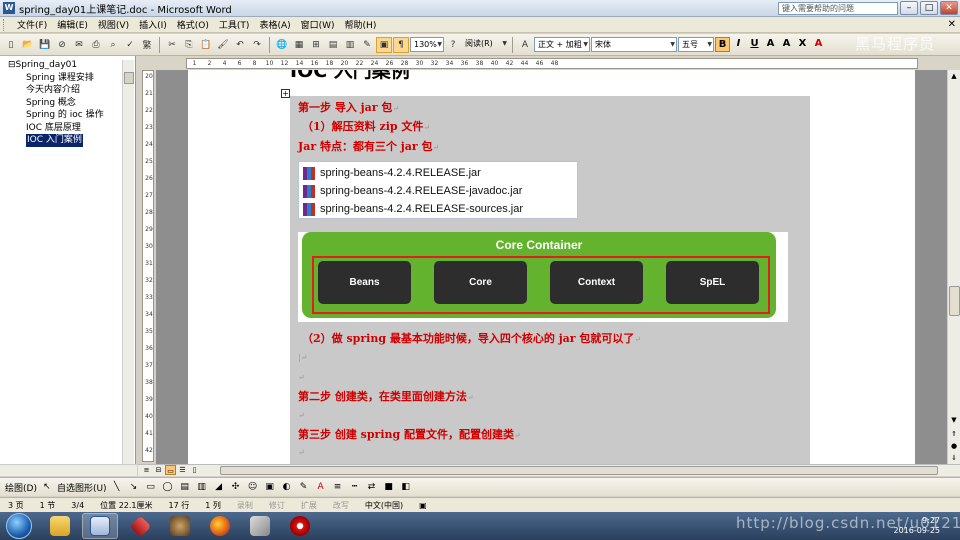  What do you see at coordinates (438, 191) in the screenshot?
I see `jar-file-item: spring-beans-4.2.4.RELEASE-javadoc.jar` at bounding box center [438, 191].